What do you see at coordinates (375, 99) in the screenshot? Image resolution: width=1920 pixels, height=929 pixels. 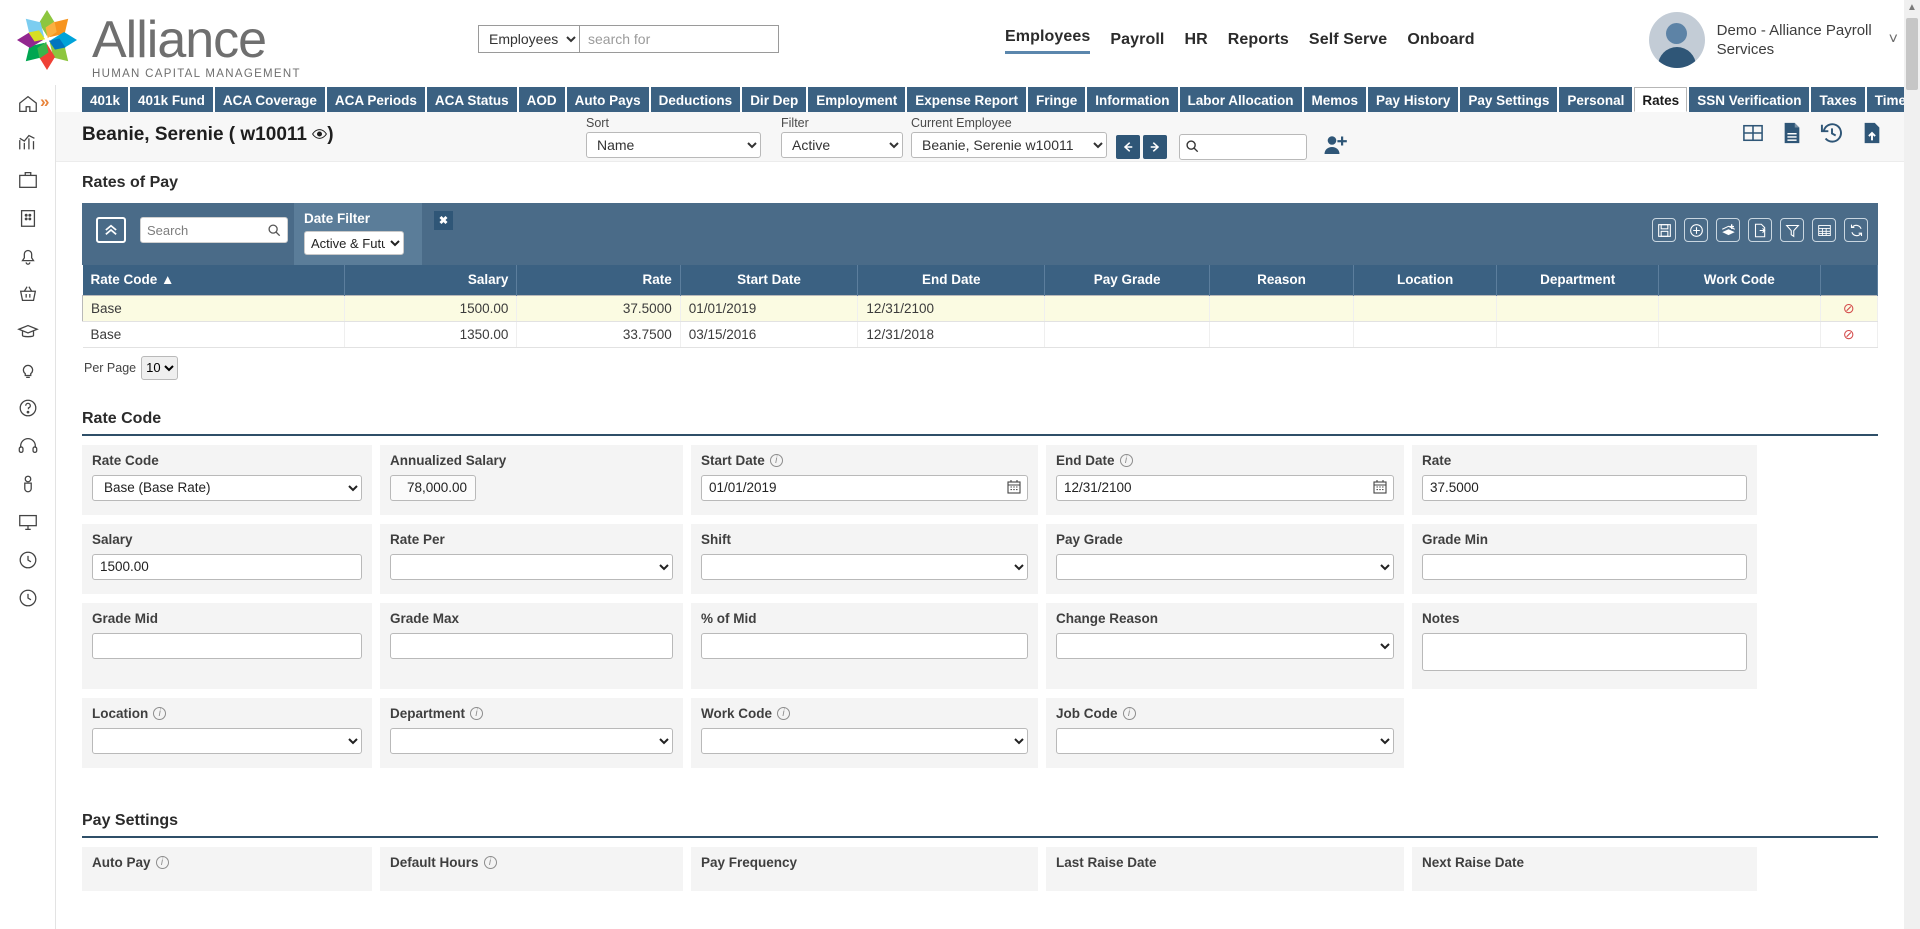 I see `tab-aca-periods: ACA Periods` at bounding box center [375, 99].